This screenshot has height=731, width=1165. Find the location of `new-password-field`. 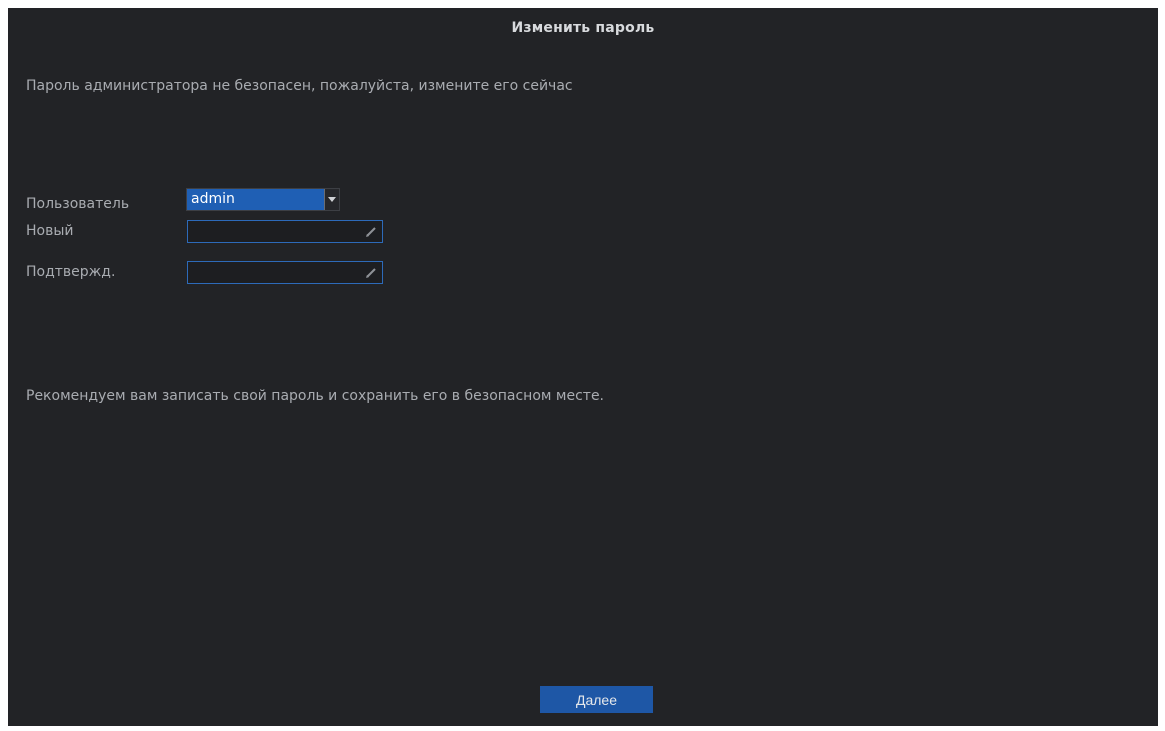

new-password-field is located at coordinates (285, 231).